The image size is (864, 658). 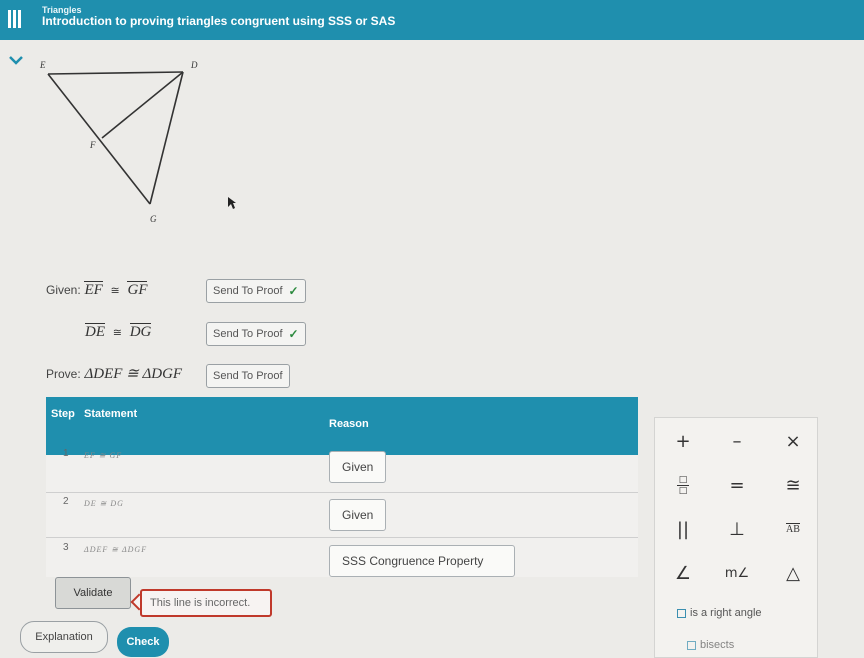 What do you see at coordinates (413, 561) in the screenshot?
I see `reason-text: SSS Congruence Property` at bounding box center [413, 561].